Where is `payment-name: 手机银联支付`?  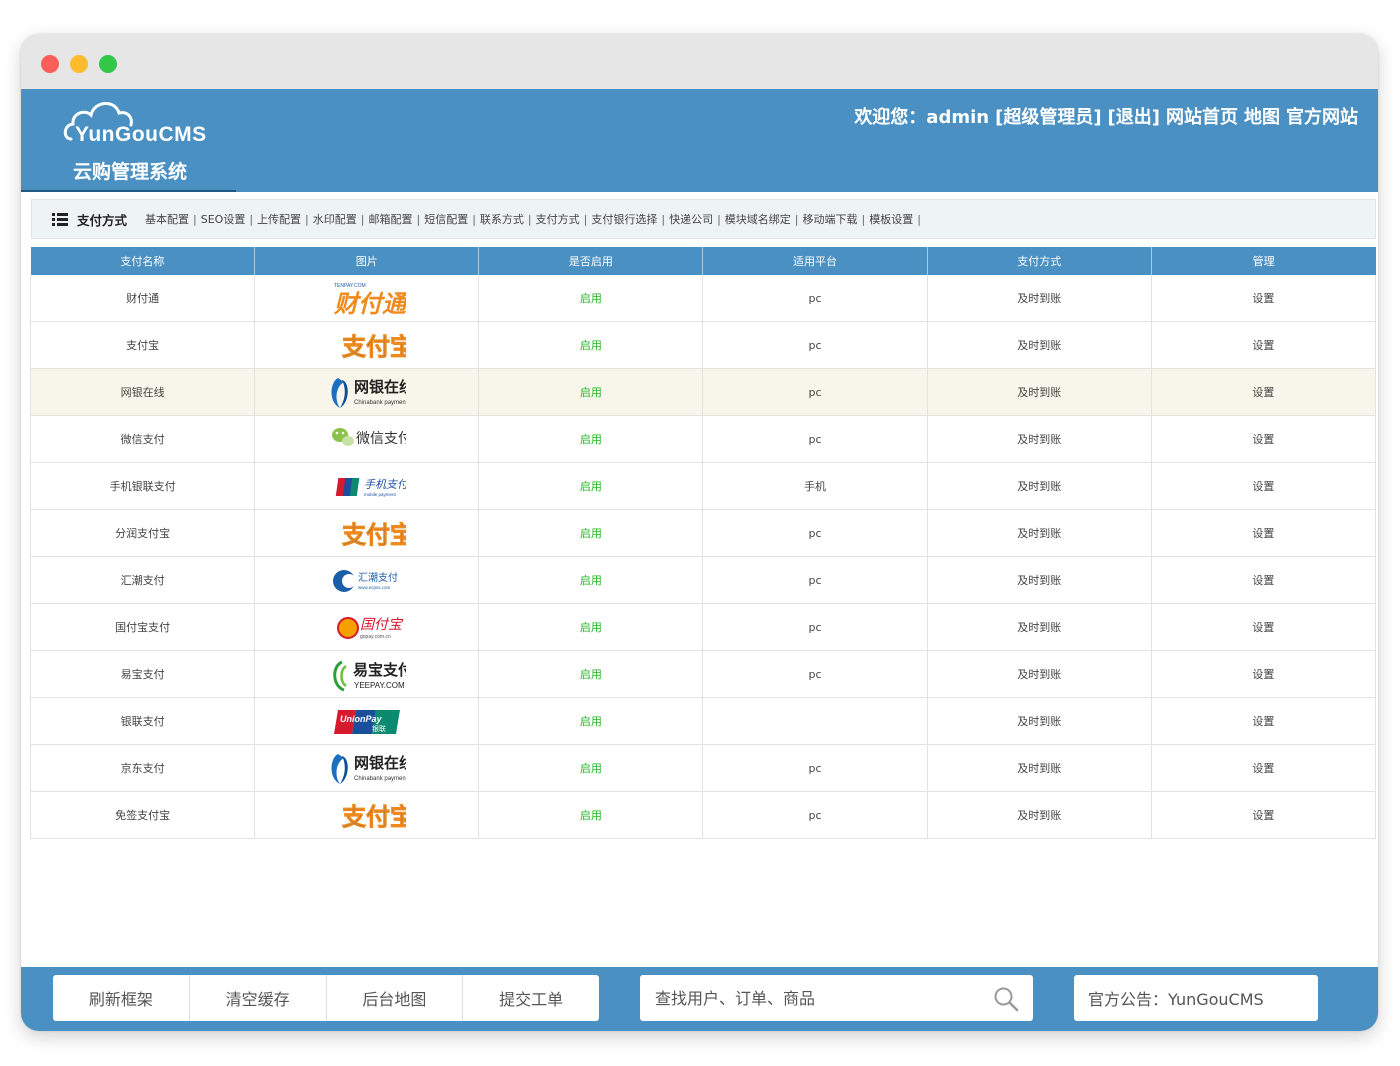 payment-name: 手机银联支付 is located at coordinates (142, 486).